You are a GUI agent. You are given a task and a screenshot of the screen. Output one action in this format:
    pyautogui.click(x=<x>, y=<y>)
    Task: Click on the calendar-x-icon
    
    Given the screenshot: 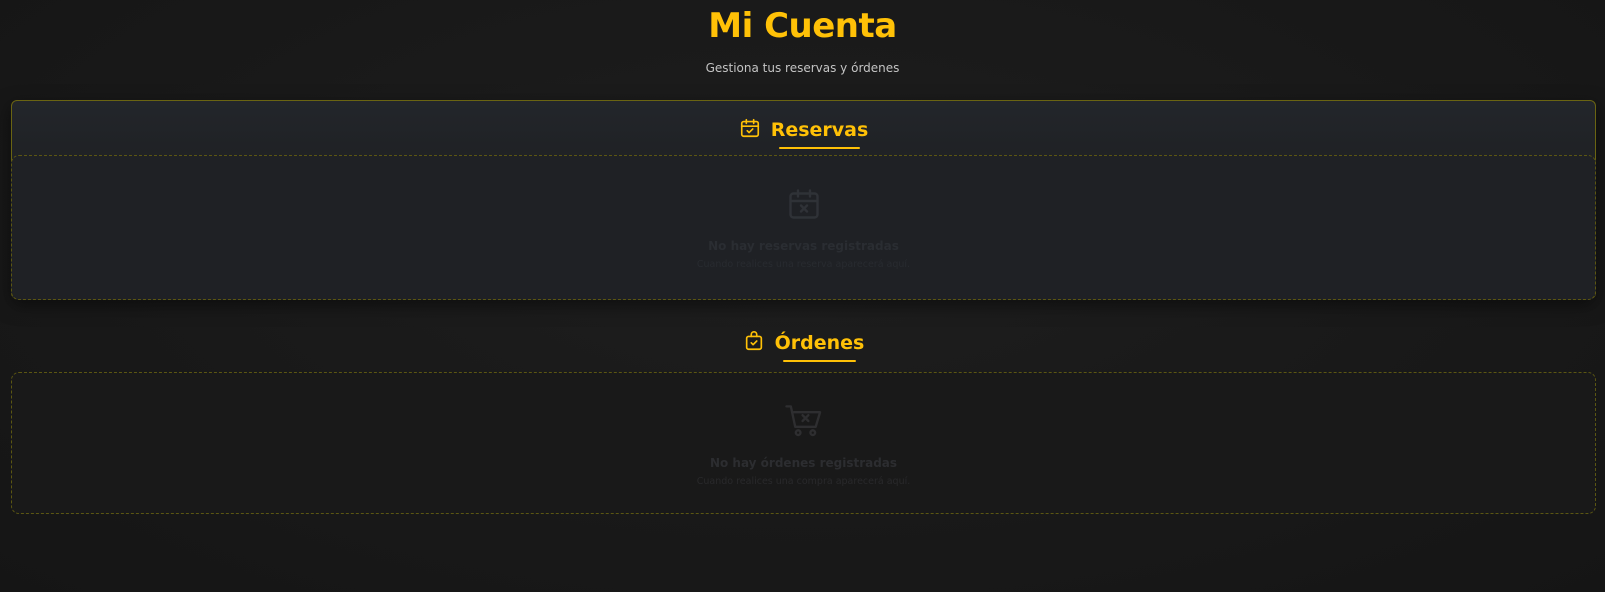 What is the action you would take?
    pyautogui.click(x=804, y=206)
    